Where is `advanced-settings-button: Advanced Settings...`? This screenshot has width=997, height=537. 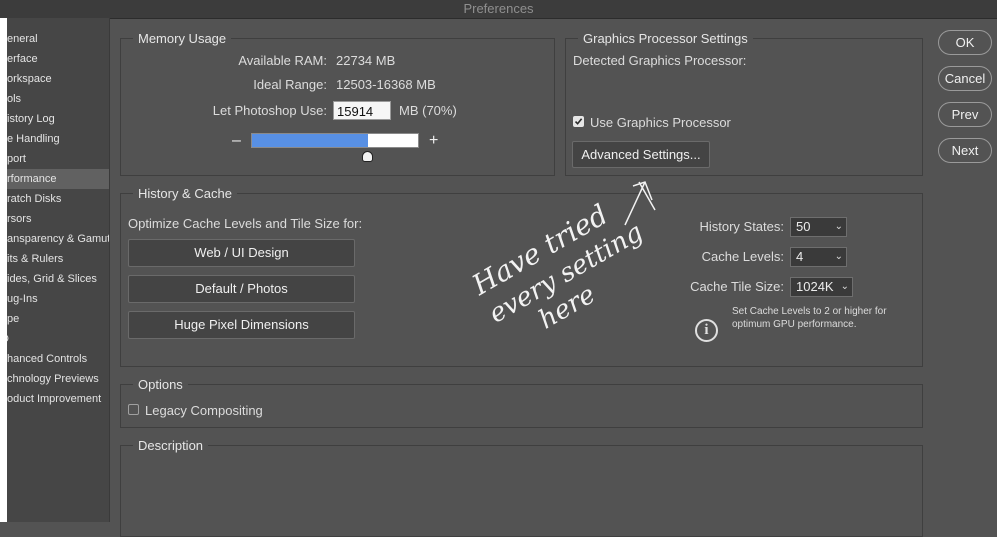
advanced-settings-button: Advanced Settings... is located at coordinates (641, 154).